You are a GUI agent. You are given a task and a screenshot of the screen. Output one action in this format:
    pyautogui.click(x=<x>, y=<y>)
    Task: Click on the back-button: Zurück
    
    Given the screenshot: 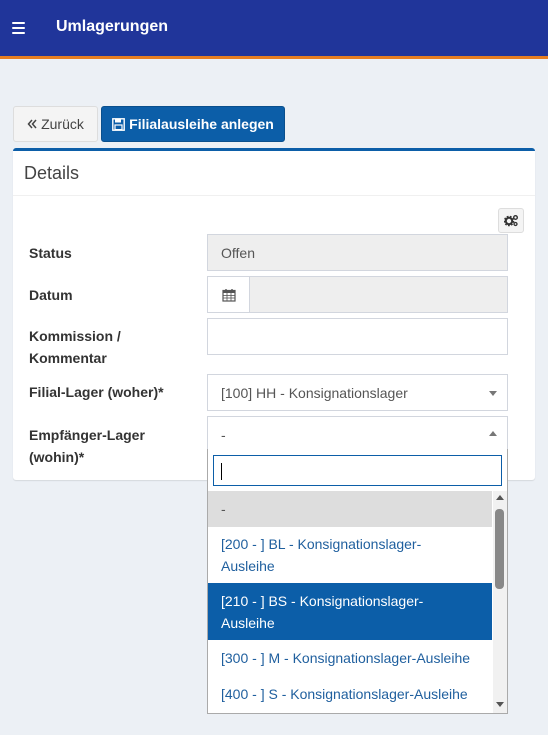 What is the action you would take?
    pyautogui.click(x=55, y=124)
    